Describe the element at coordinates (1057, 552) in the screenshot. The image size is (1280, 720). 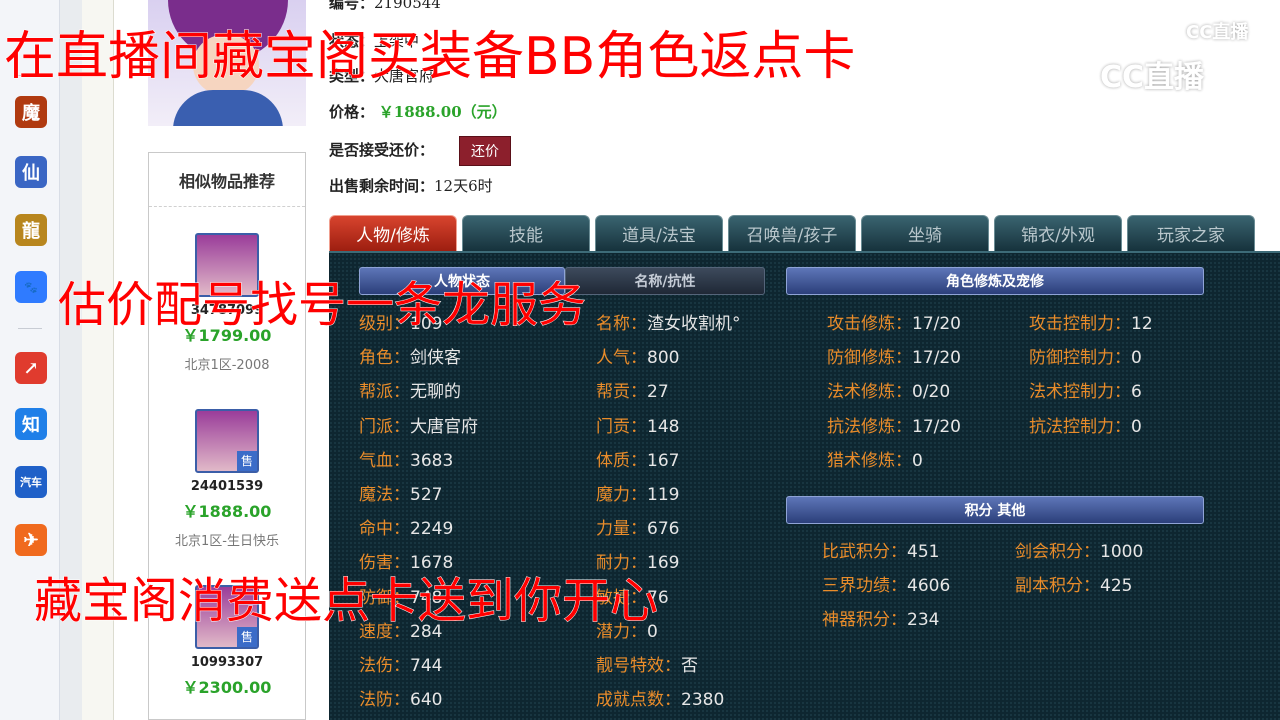
I see `stat-label: 剑会积分：` at that location.